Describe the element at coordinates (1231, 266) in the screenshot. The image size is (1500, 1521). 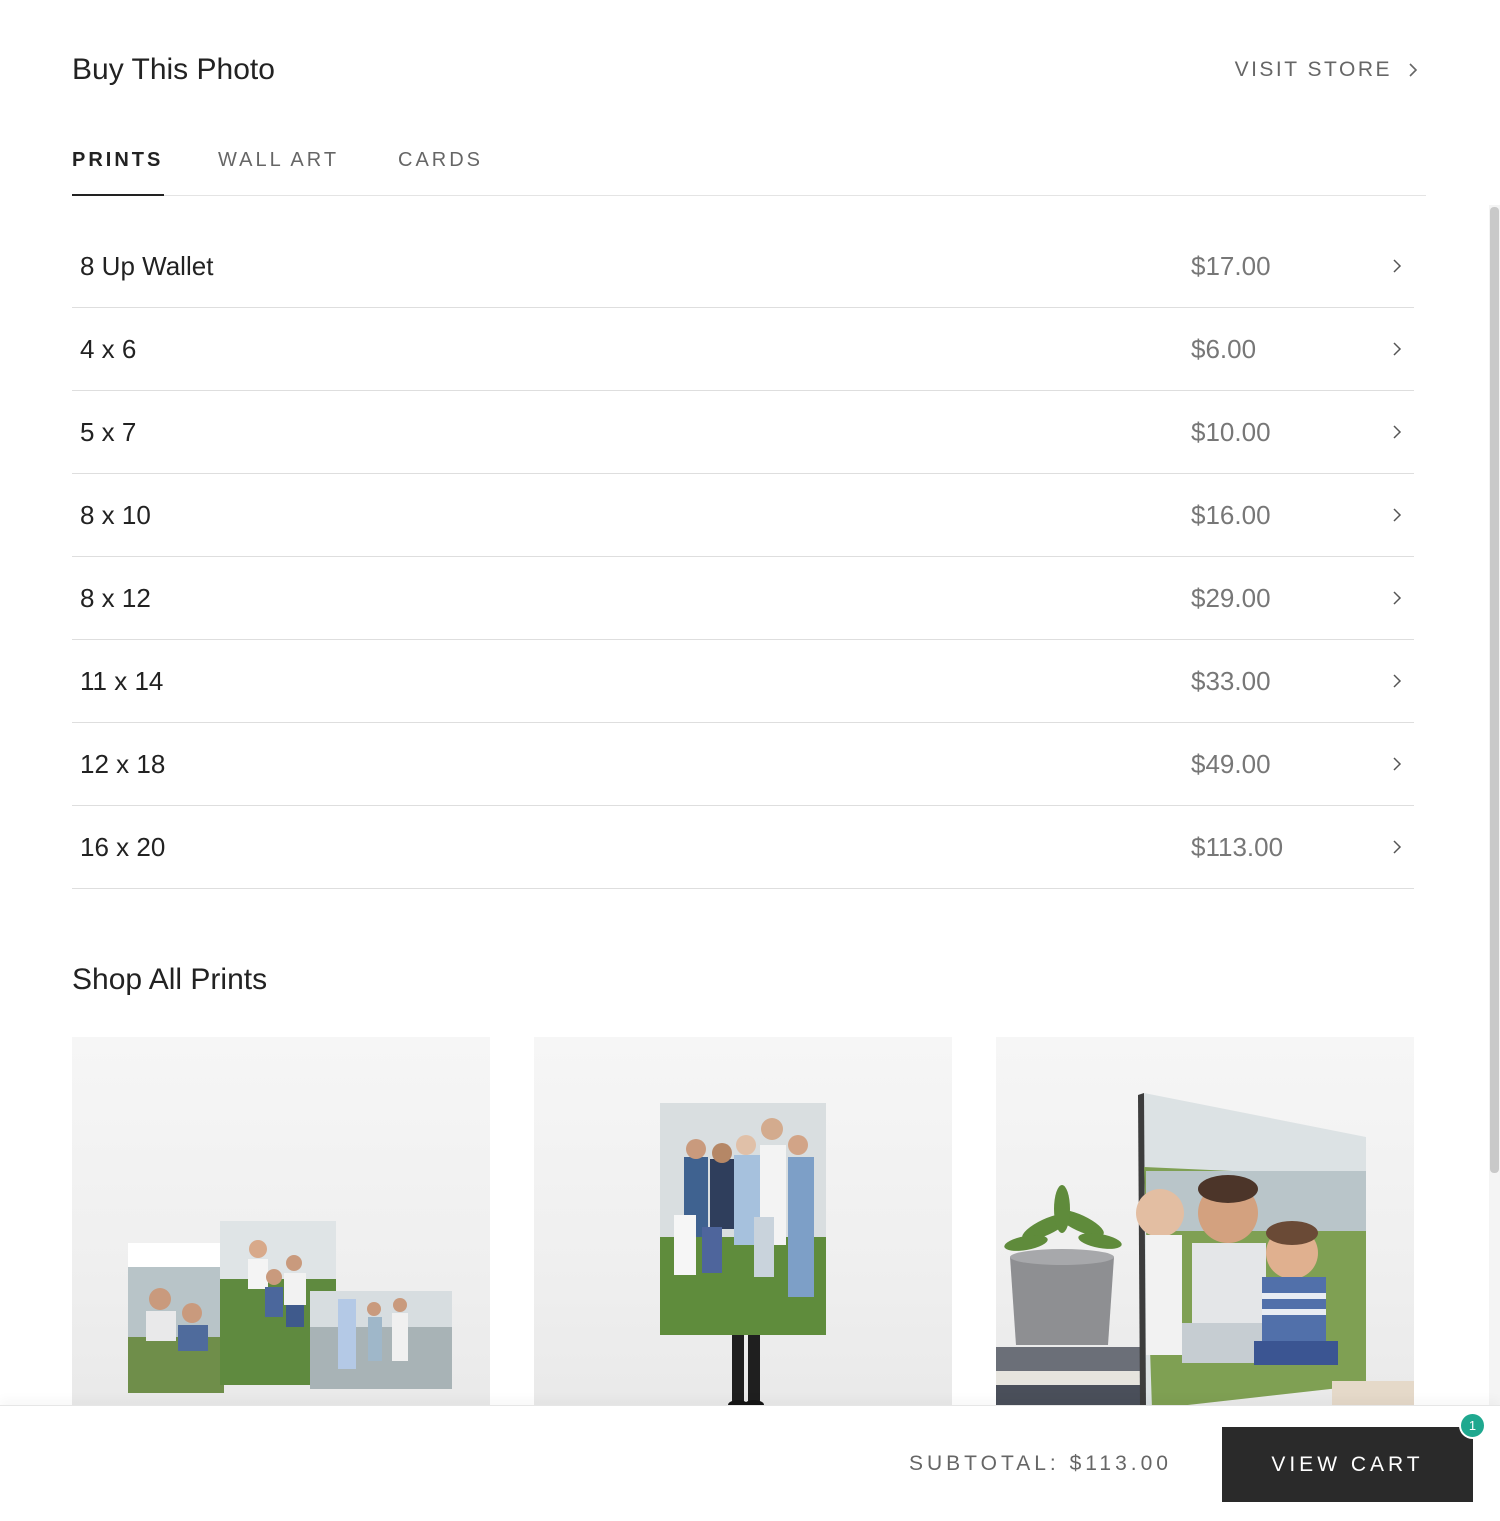
I see `product-price: $17.00` at that location.